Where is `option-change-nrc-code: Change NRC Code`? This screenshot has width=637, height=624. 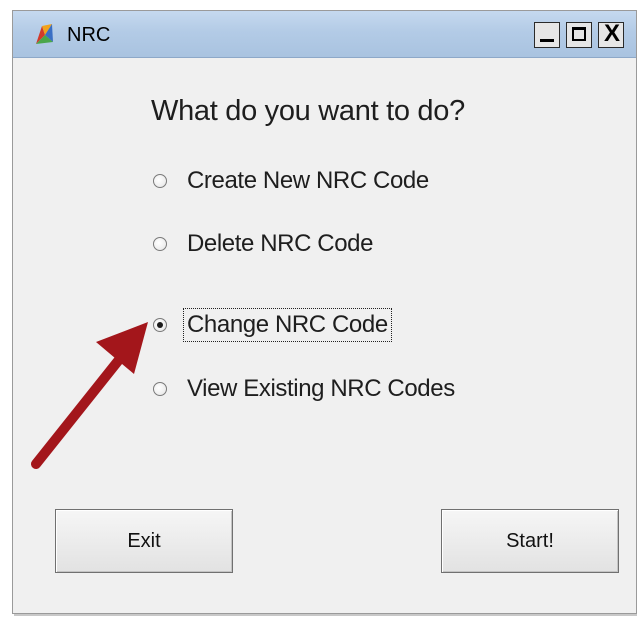
option-change-nrc-code: Change NRC Code is located at coordinates (272, 325).